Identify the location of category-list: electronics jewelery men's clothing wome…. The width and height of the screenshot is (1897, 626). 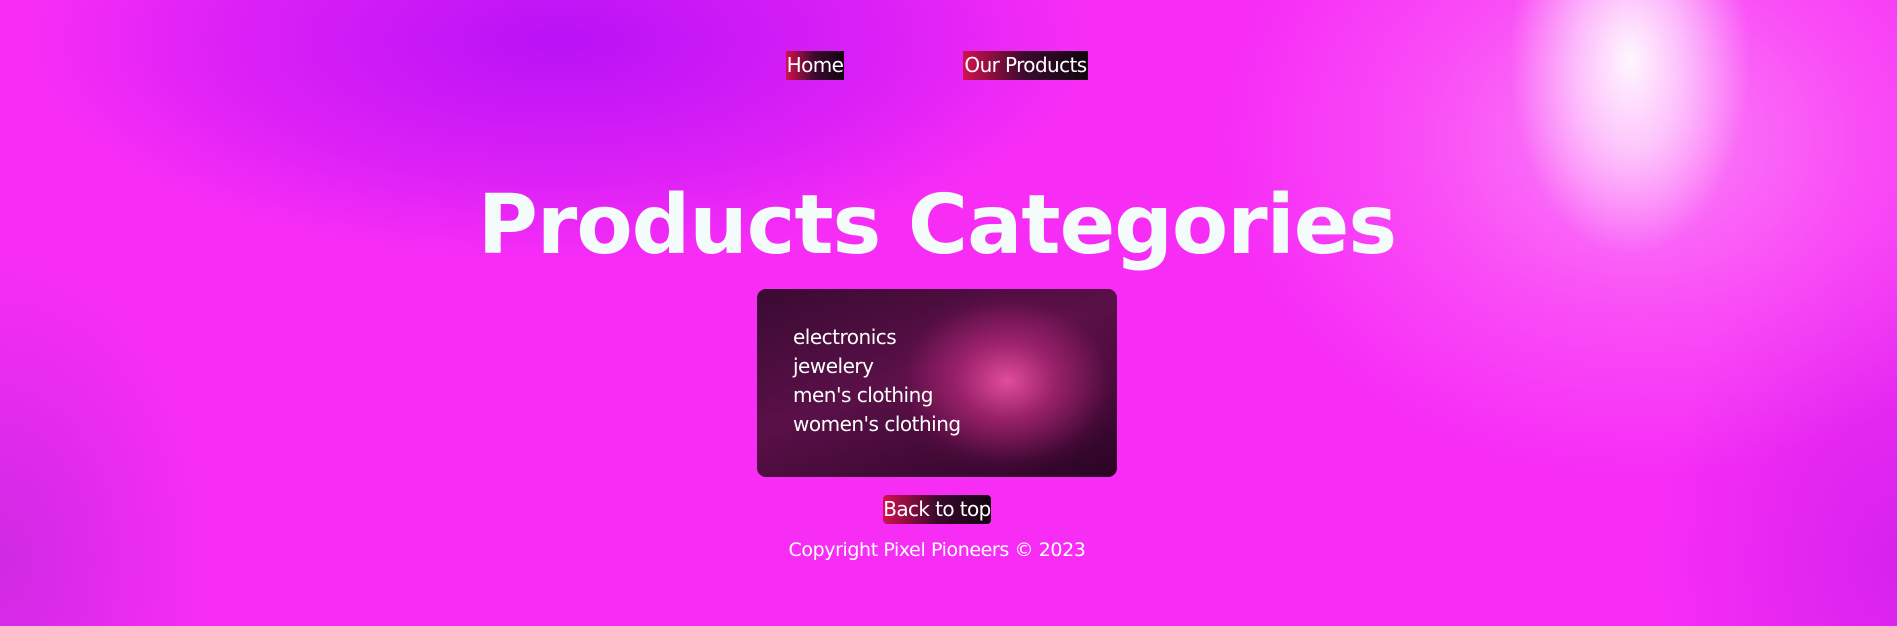
(955, 381).